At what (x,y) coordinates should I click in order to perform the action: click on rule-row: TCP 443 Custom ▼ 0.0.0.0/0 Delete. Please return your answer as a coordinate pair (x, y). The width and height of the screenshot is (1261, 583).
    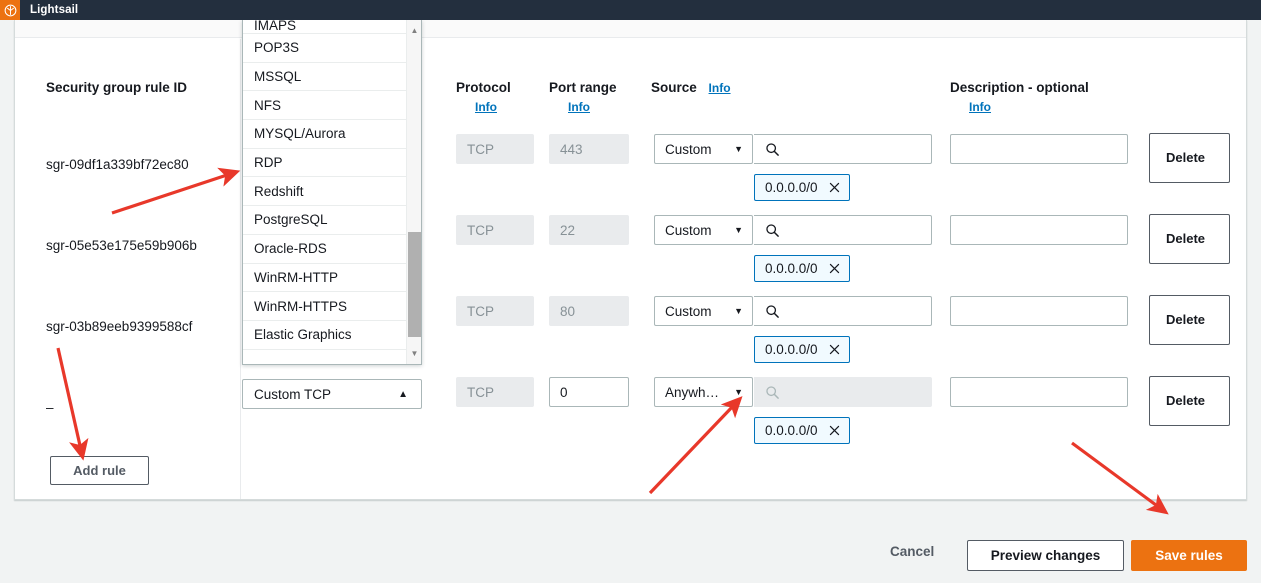
    Looking at the image, I should click on (845, 174).